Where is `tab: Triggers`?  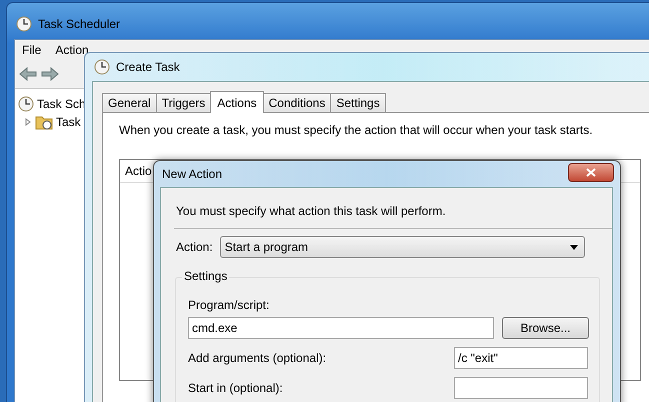
tab: Triggers is located at coordinates (184, 102).